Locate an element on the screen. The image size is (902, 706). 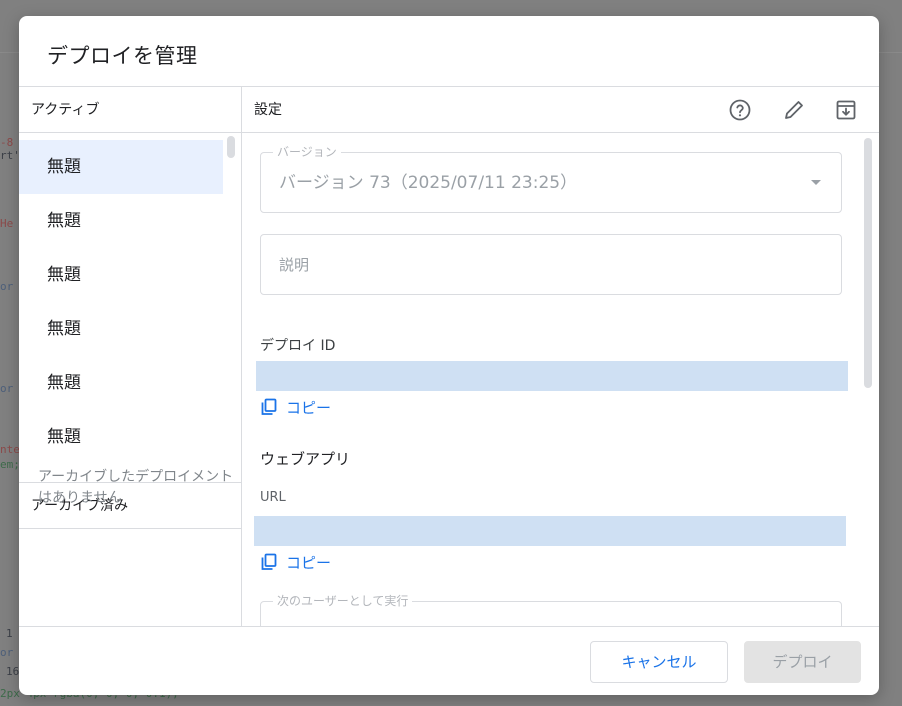
web-app-heading: ウェブアプリ is located at coordinates (305, 459).